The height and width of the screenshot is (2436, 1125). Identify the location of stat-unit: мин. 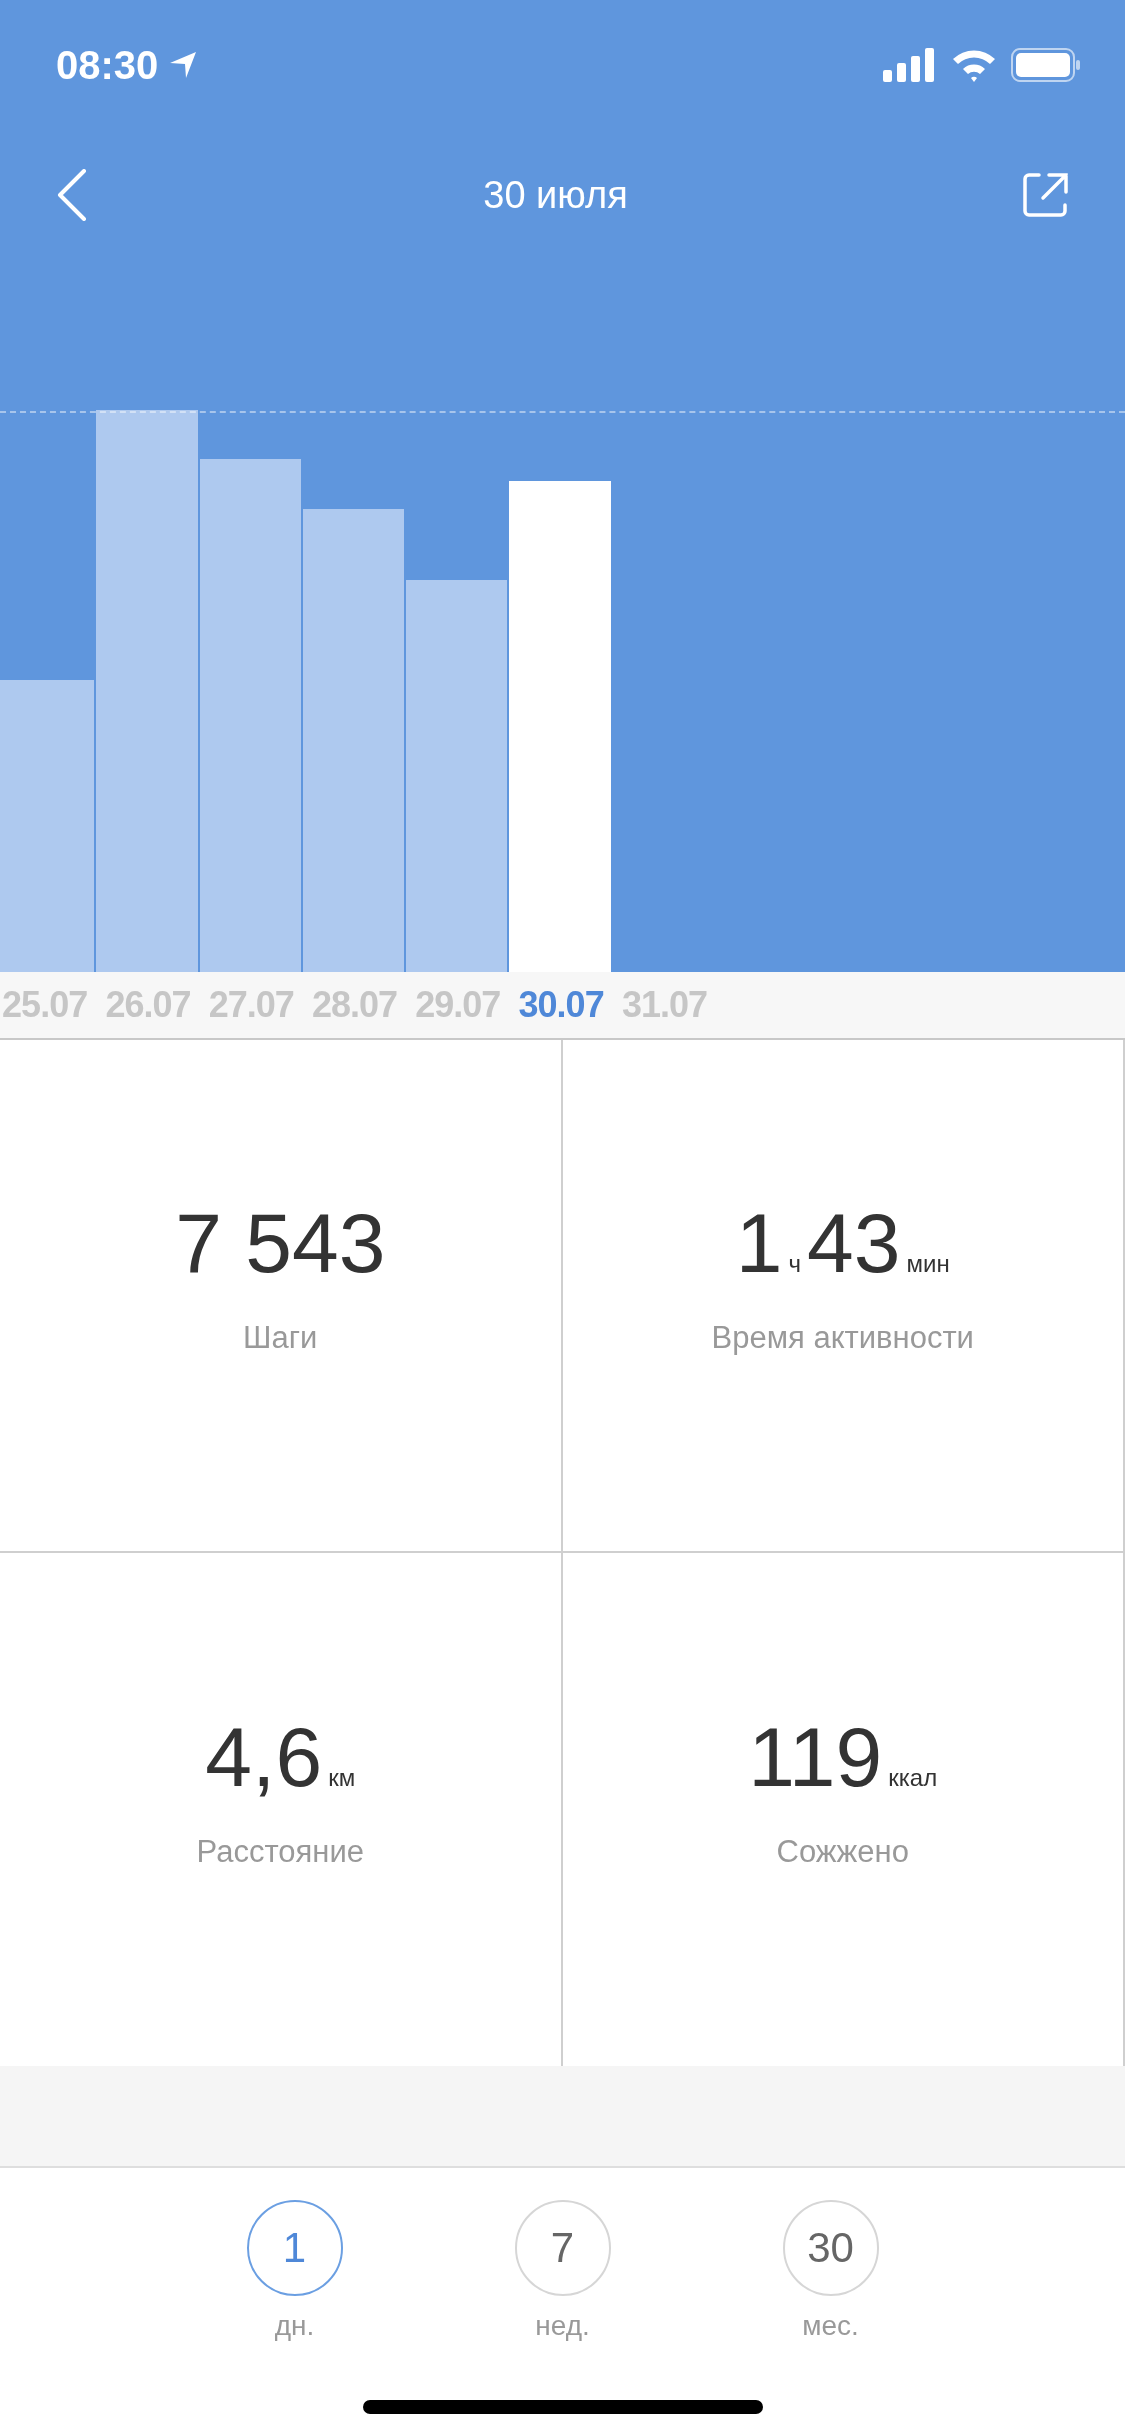
(928, 1264).